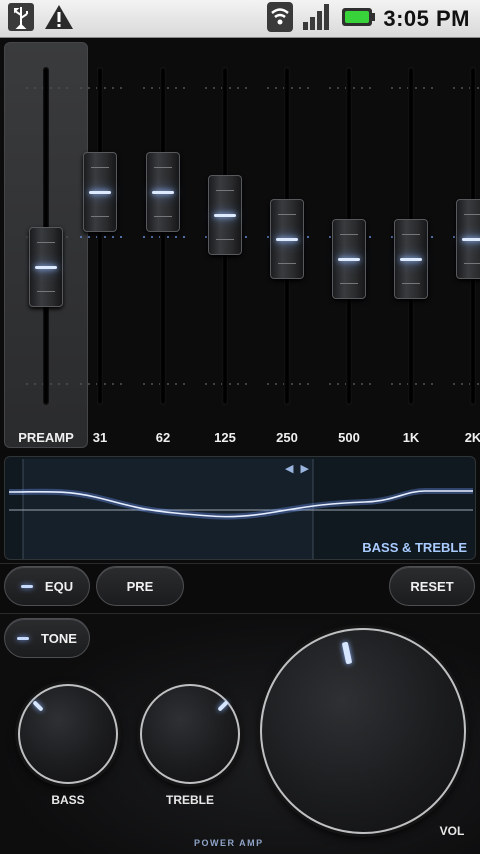 The image size is (480, 854). What do you see at coordinates (229, 843) in the screenshot?
I see `app-logo: POWER AMP` at bounding box center [229, 843].